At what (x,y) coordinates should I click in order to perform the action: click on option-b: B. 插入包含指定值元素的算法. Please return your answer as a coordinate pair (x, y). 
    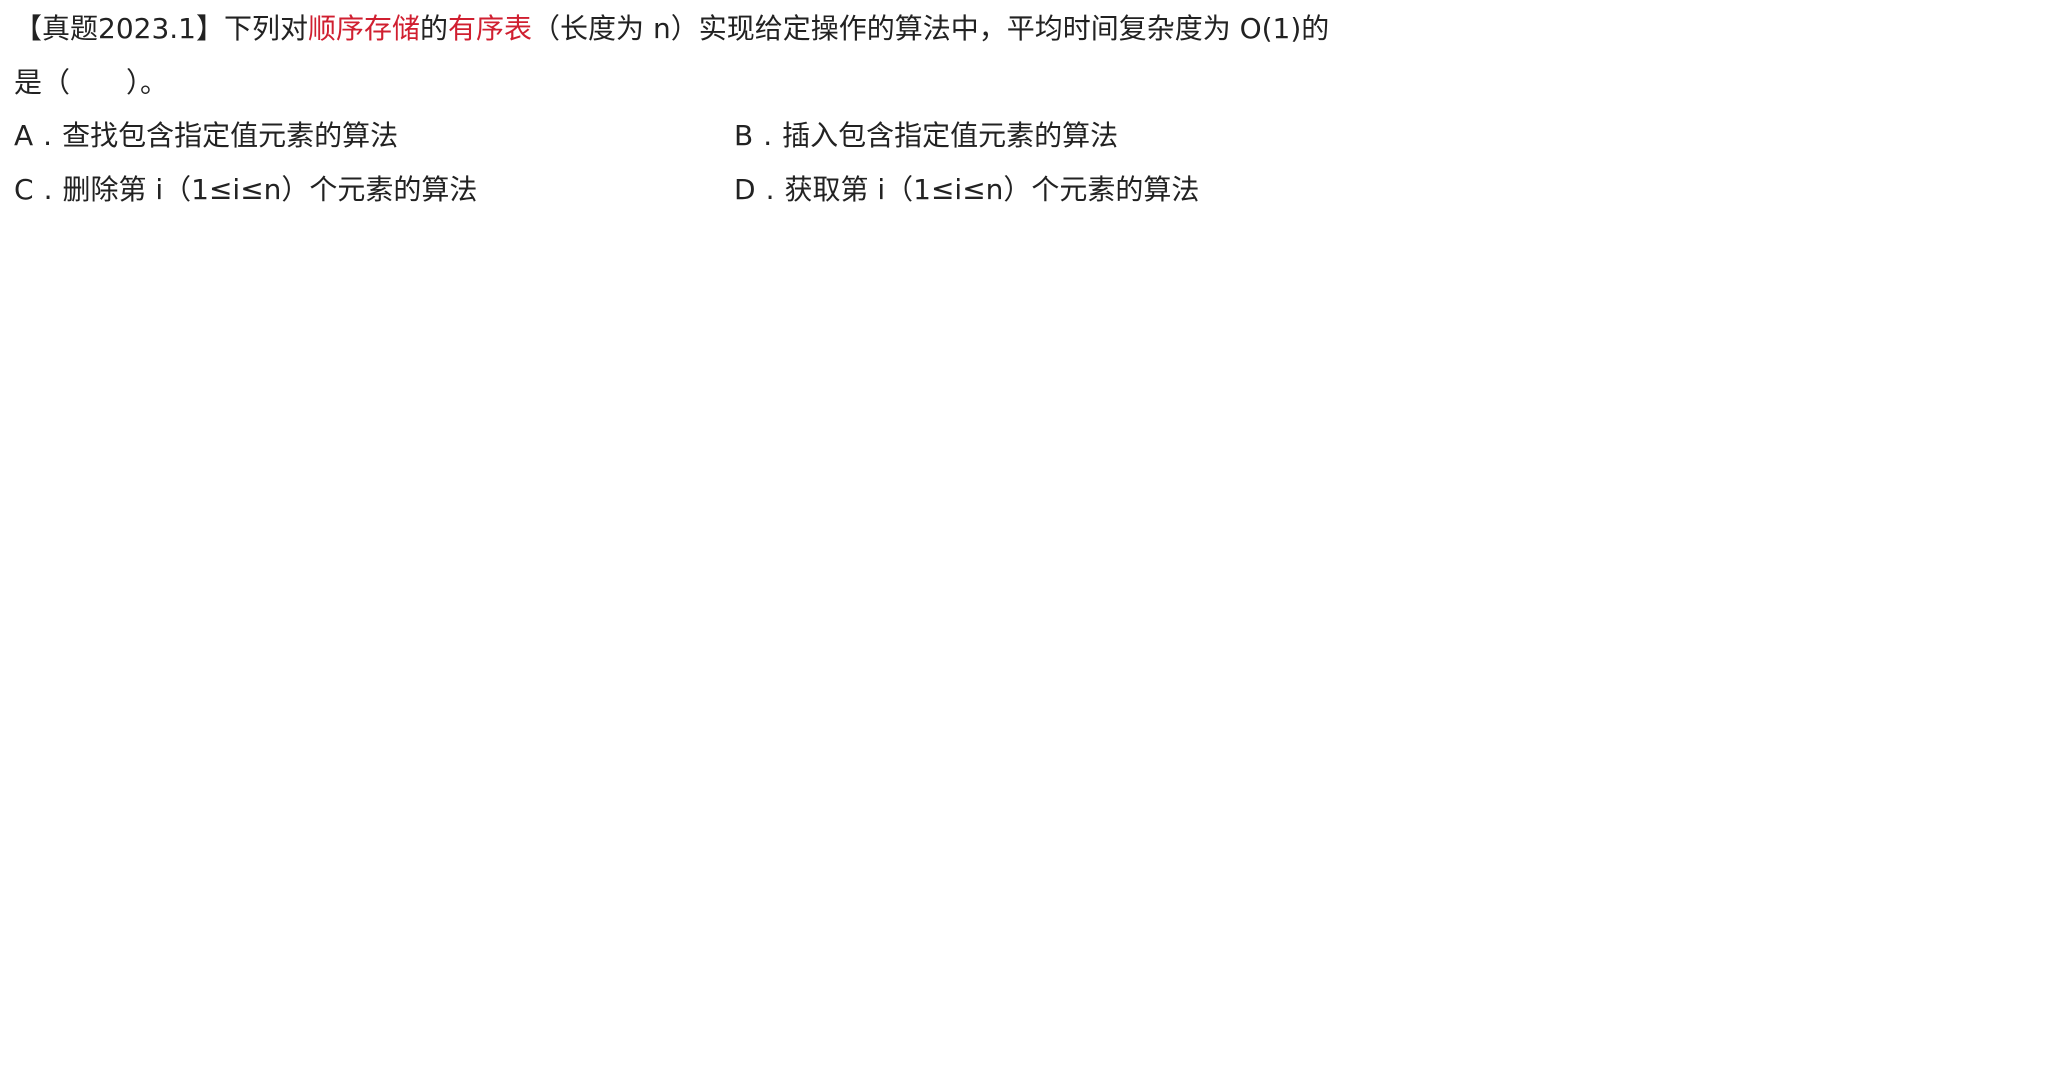
    Looking at the image, I should click on (1094, 136).